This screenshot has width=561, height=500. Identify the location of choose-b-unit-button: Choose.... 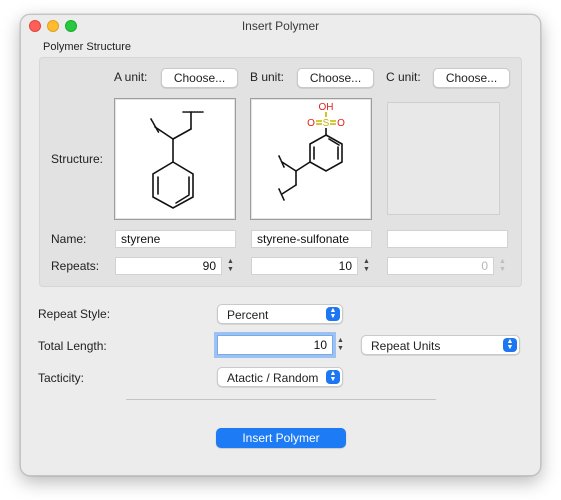
(335, 78).